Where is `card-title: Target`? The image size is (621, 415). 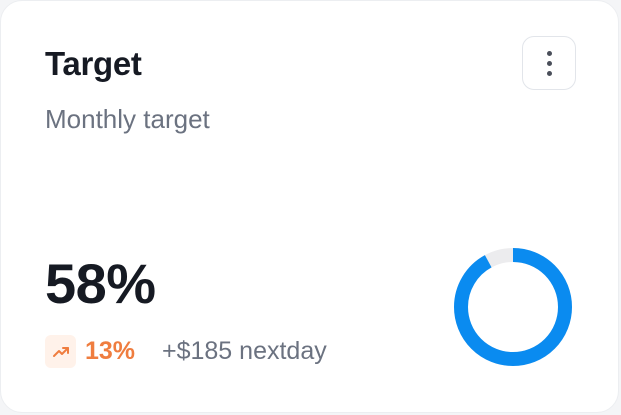
card-title: Target is located at coordinates (93, 63).